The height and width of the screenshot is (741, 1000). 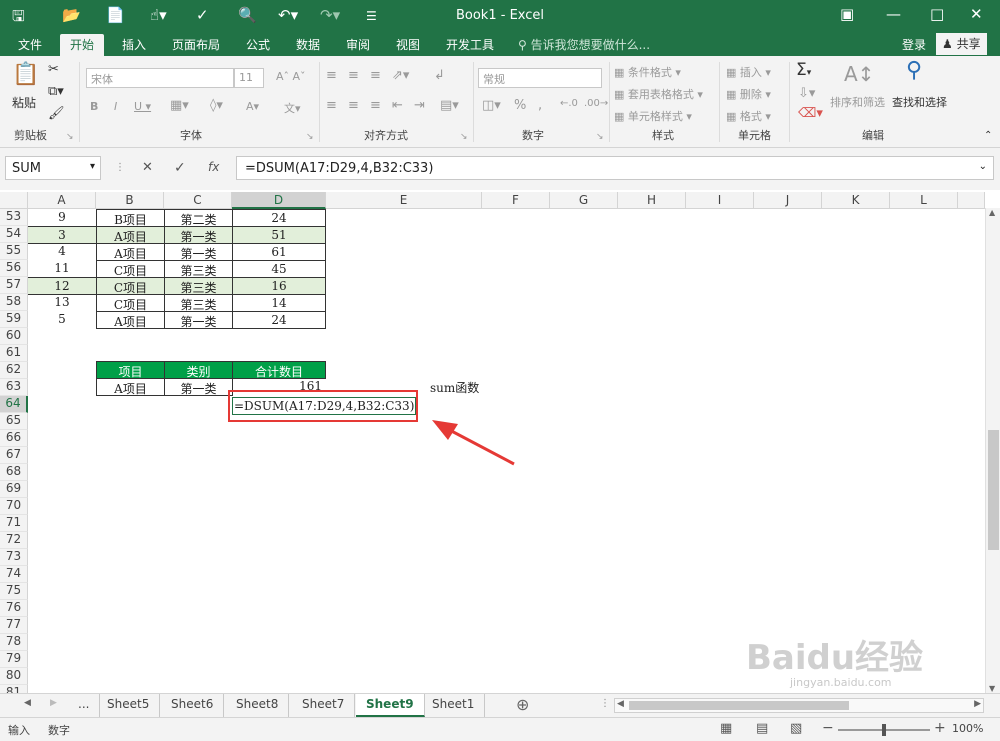 What do you see at coordinates (522, 704) in the screenshot?
I see `add-sheet-icon: ⊕` at bounding box center [522, 704].